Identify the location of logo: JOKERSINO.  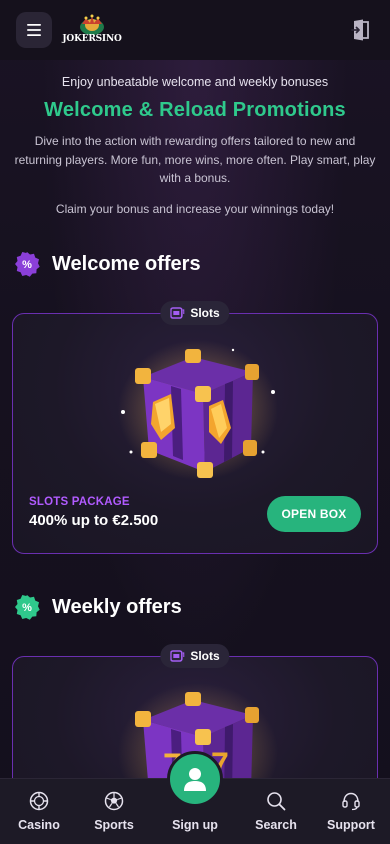
(92, 29).